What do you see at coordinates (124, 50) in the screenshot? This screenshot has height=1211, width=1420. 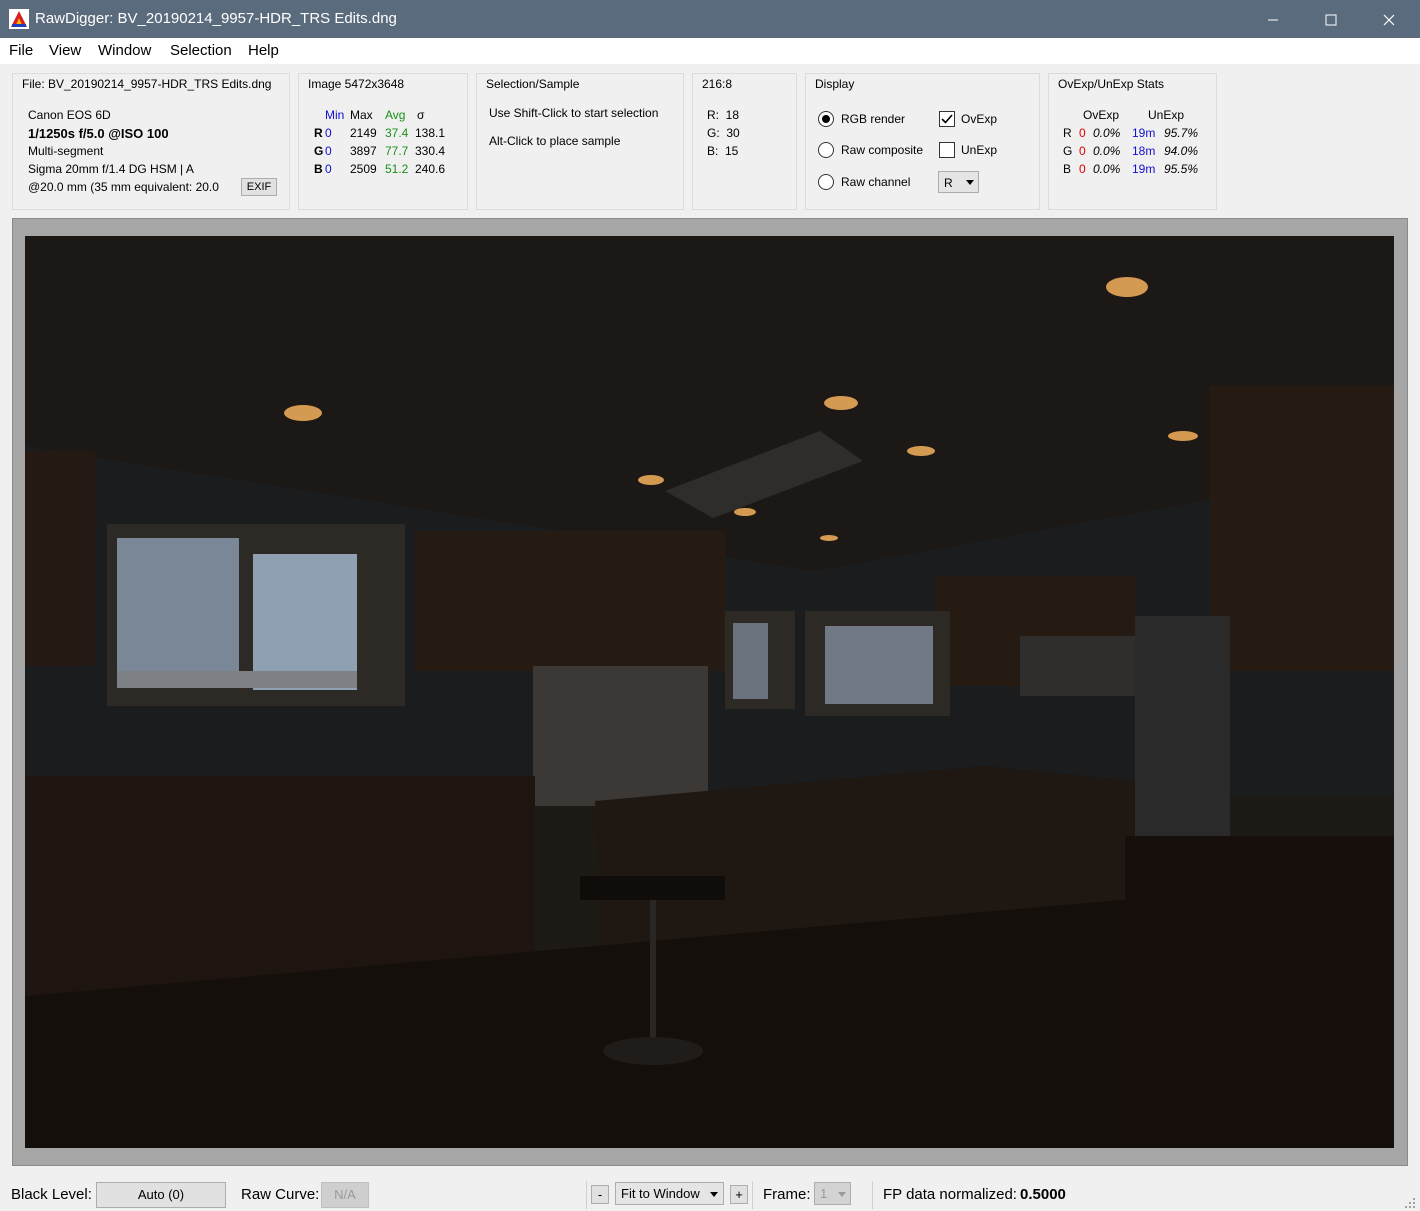 I see `menu-window: Window` at bounding box center [124, 50].